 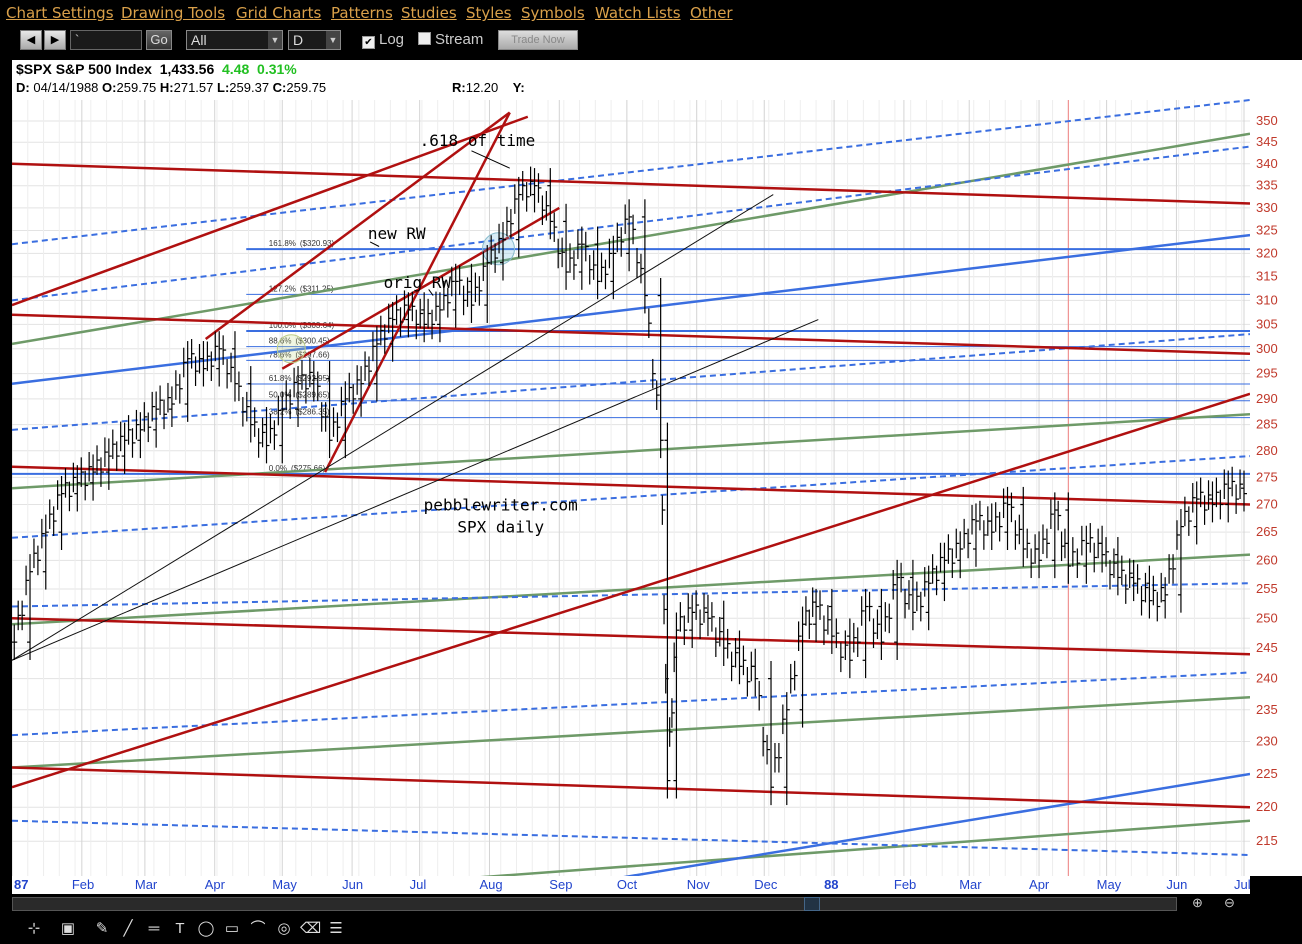 I want to click on text-tool-icon: T, so click(x=180, y=929).